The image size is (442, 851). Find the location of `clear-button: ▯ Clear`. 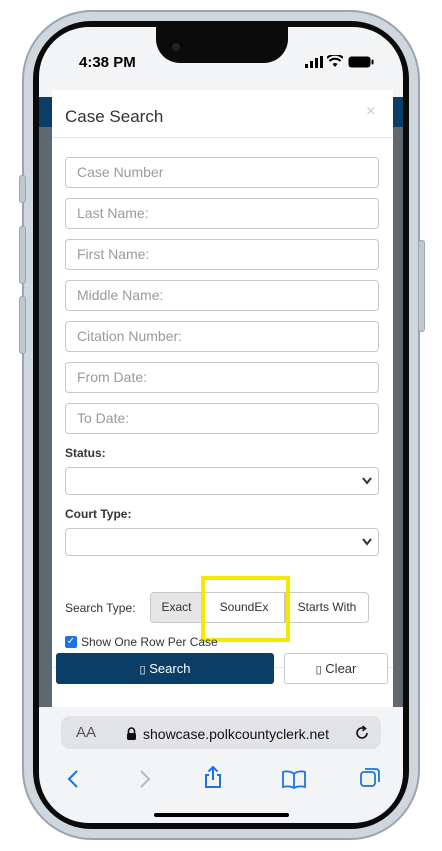

clear-button: ▯ Clear is located at coordinates (336, 668).